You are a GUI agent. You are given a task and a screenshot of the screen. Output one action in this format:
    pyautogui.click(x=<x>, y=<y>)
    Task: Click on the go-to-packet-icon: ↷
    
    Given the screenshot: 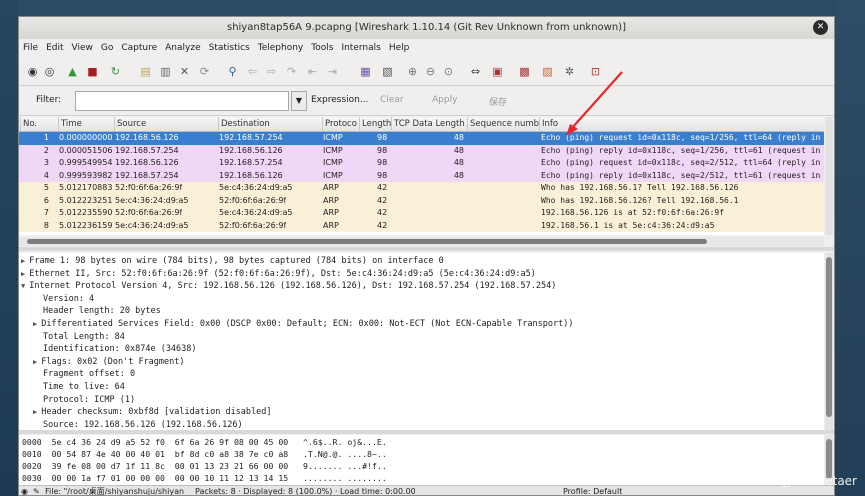 What is the action you would take?
    pyautogui.click(x=291, y=71)
    